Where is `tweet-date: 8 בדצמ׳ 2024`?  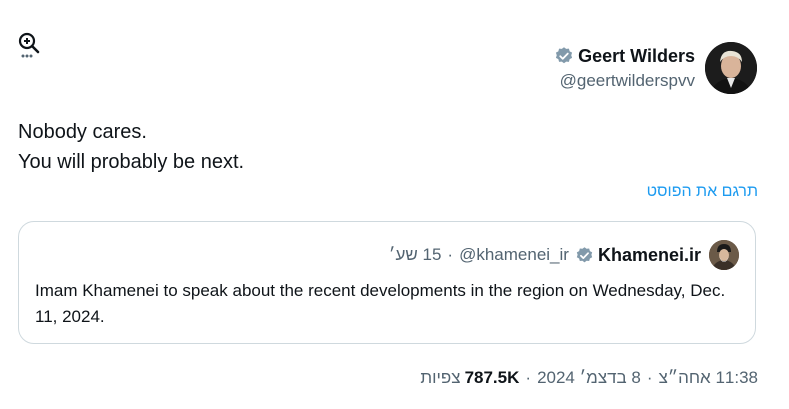
tweet-date: 8 בדצמ׳ 2024 is located at coordinates (589, 378).